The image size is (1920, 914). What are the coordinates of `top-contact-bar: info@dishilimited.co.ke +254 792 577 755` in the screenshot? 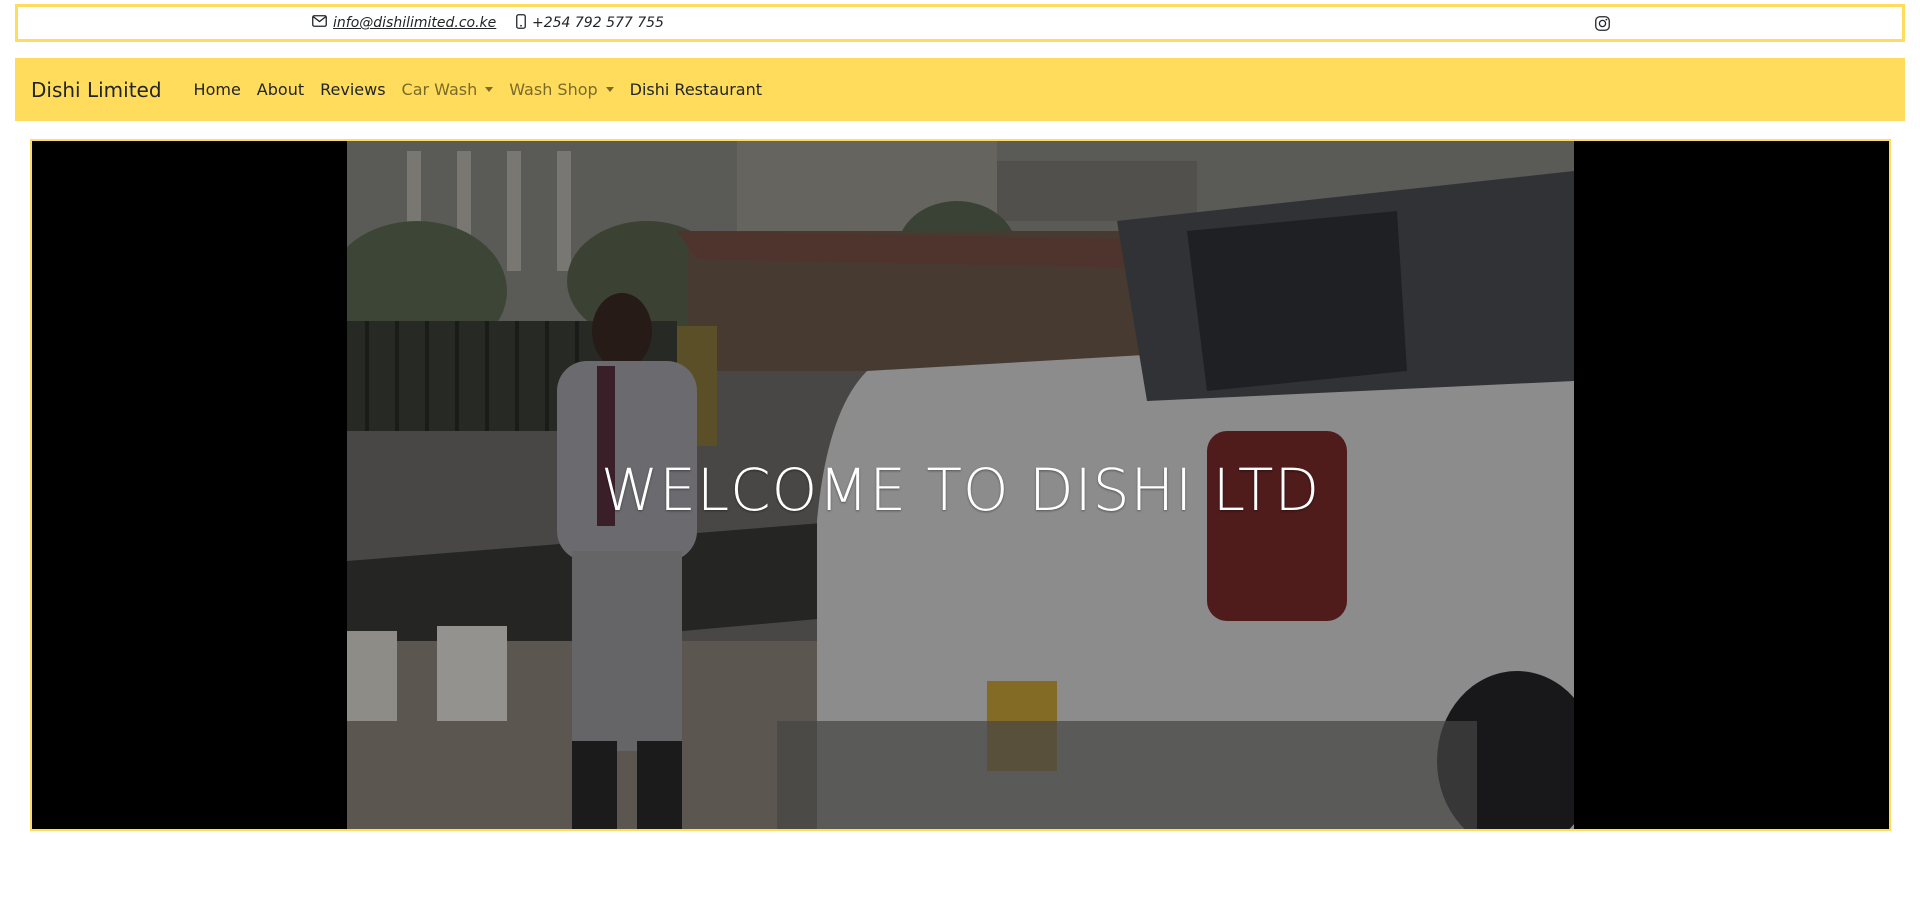 It's located at (960, 23).